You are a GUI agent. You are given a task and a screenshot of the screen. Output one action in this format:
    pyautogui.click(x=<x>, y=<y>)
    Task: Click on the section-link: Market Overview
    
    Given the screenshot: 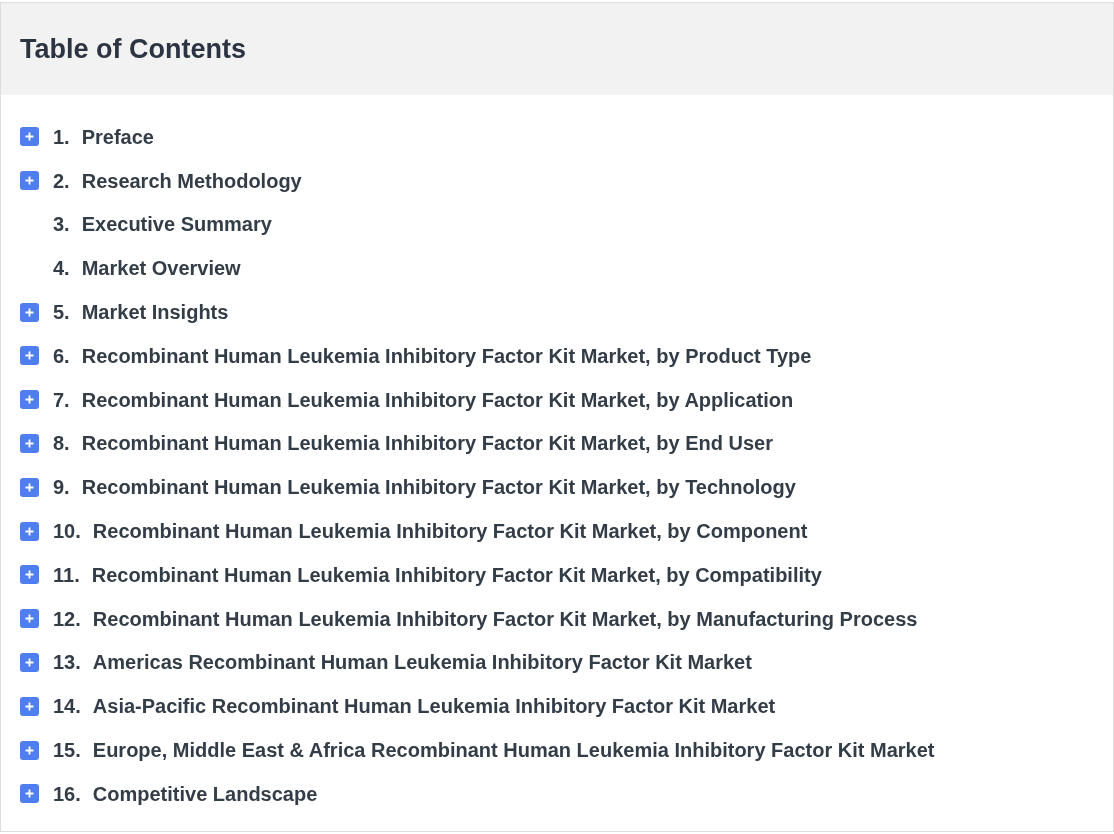 What is the action you would take?
    pyautogui.click(x=161, y=268)
    